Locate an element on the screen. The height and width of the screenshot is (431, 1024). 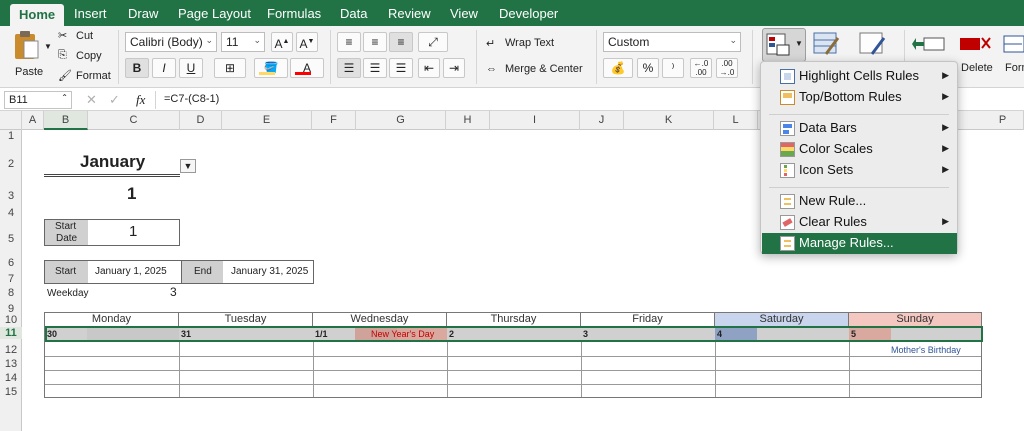
align-right-button: ☰ is located at coordinates (401, 68).